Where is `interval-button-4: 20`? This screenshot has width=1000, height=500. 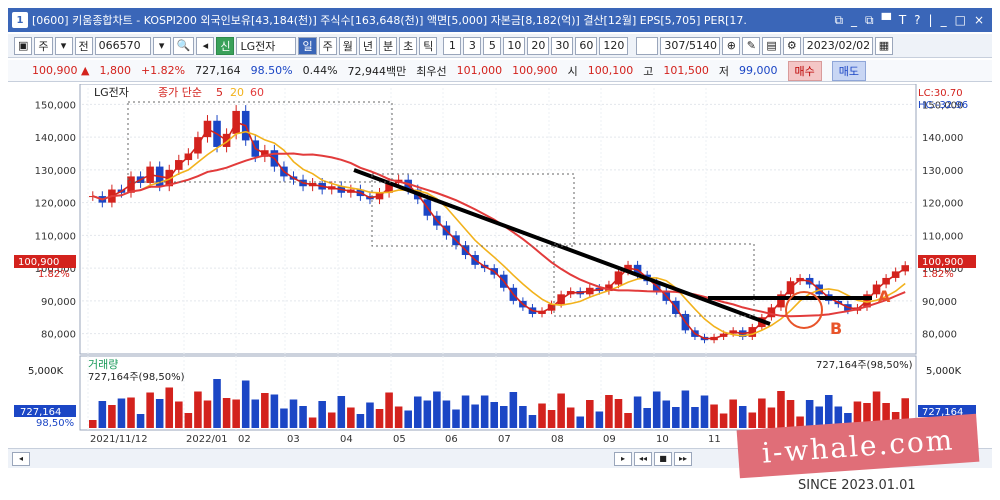 interval-button-4: 20 is located at coordinates (538, 45).